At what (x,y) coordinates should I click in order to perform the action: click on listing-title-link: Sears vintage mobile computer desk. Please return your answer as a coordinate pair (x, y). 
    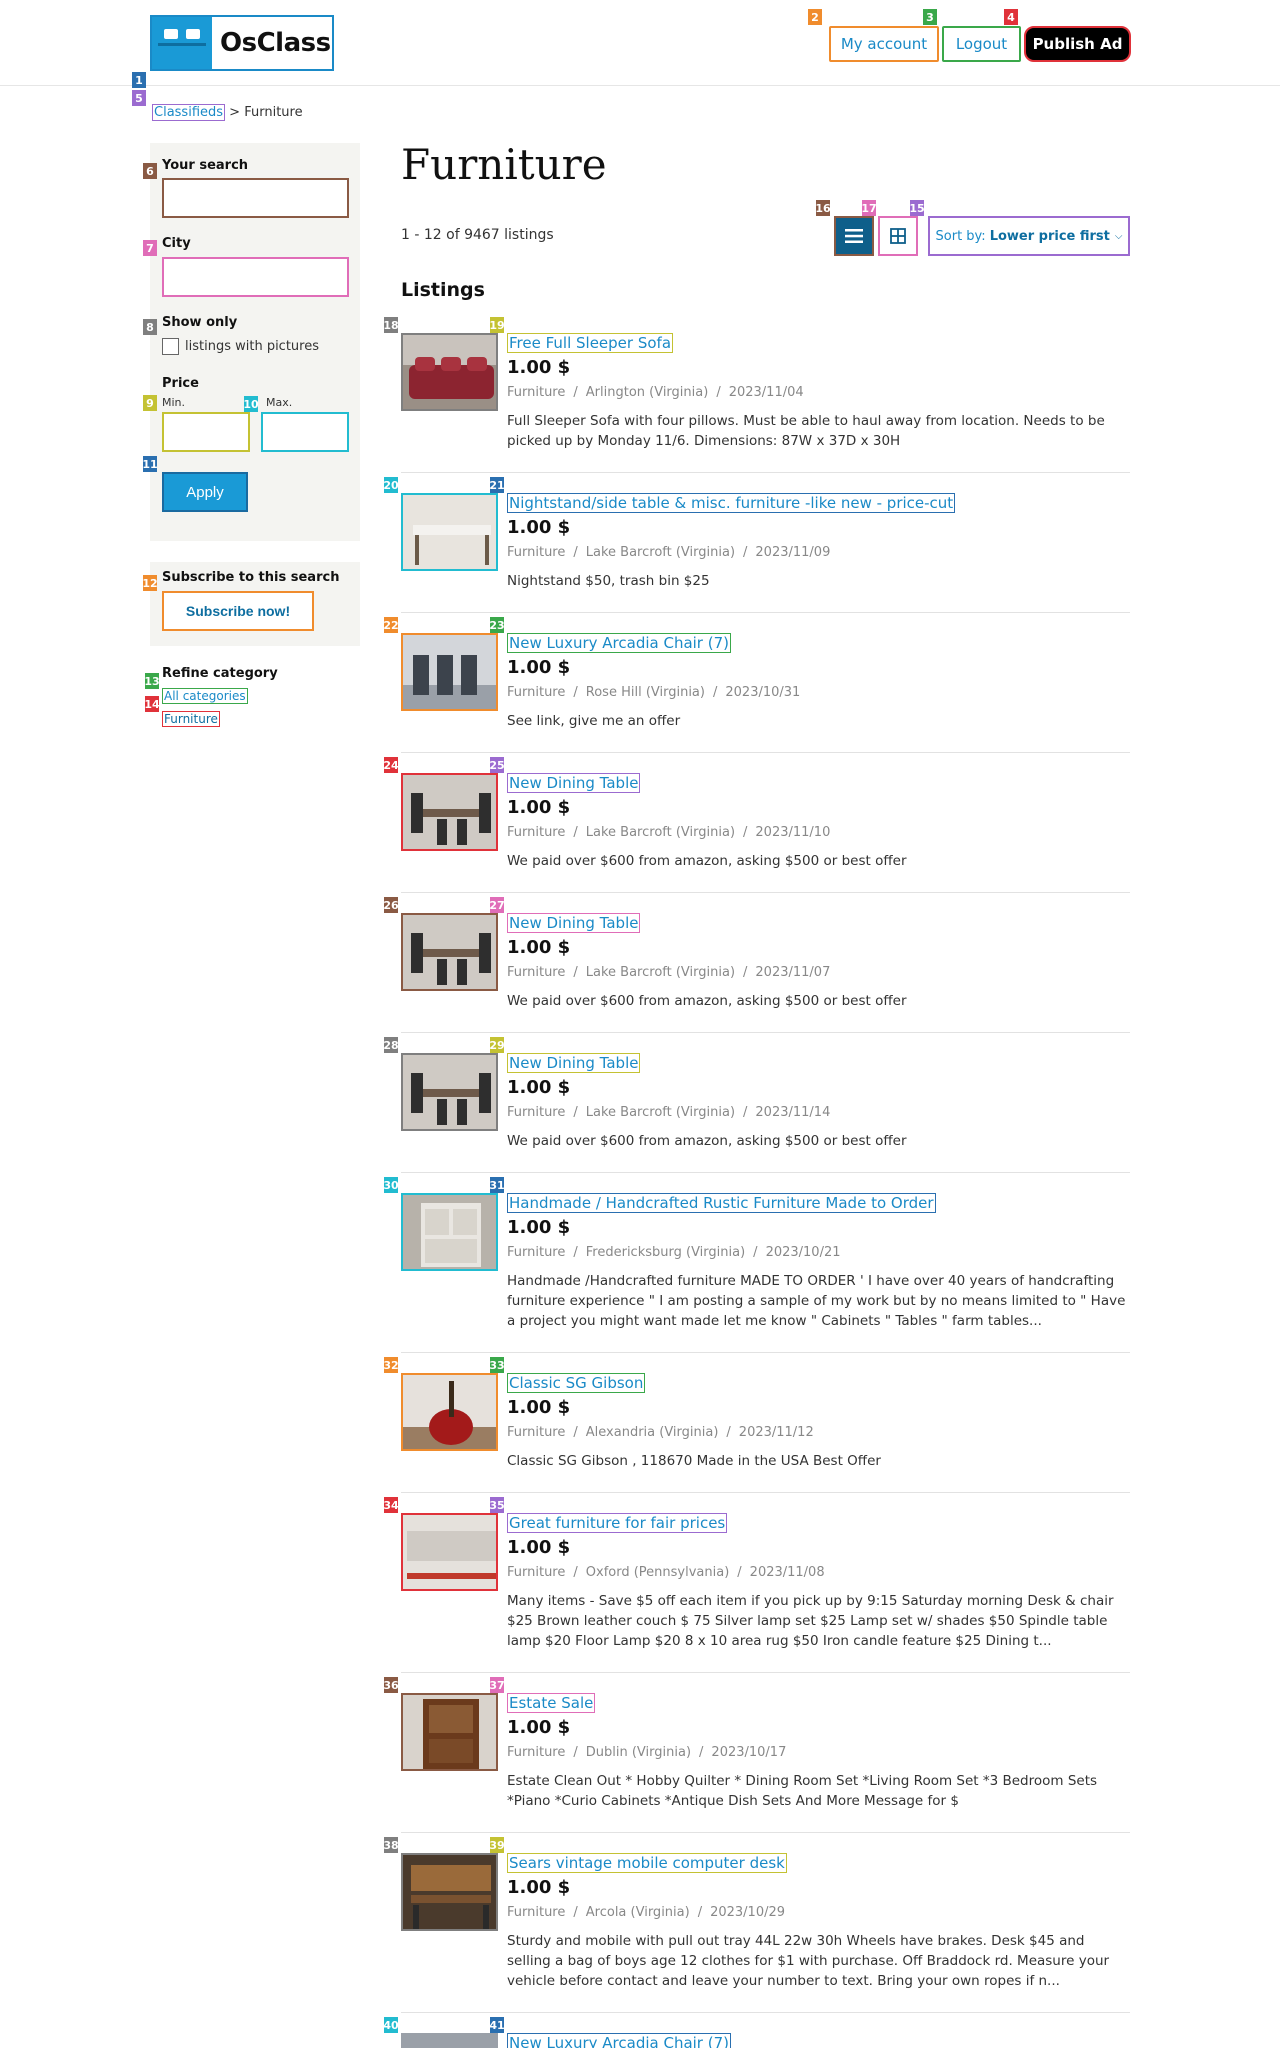
    Looking at the image, I should click on (647, 1863).